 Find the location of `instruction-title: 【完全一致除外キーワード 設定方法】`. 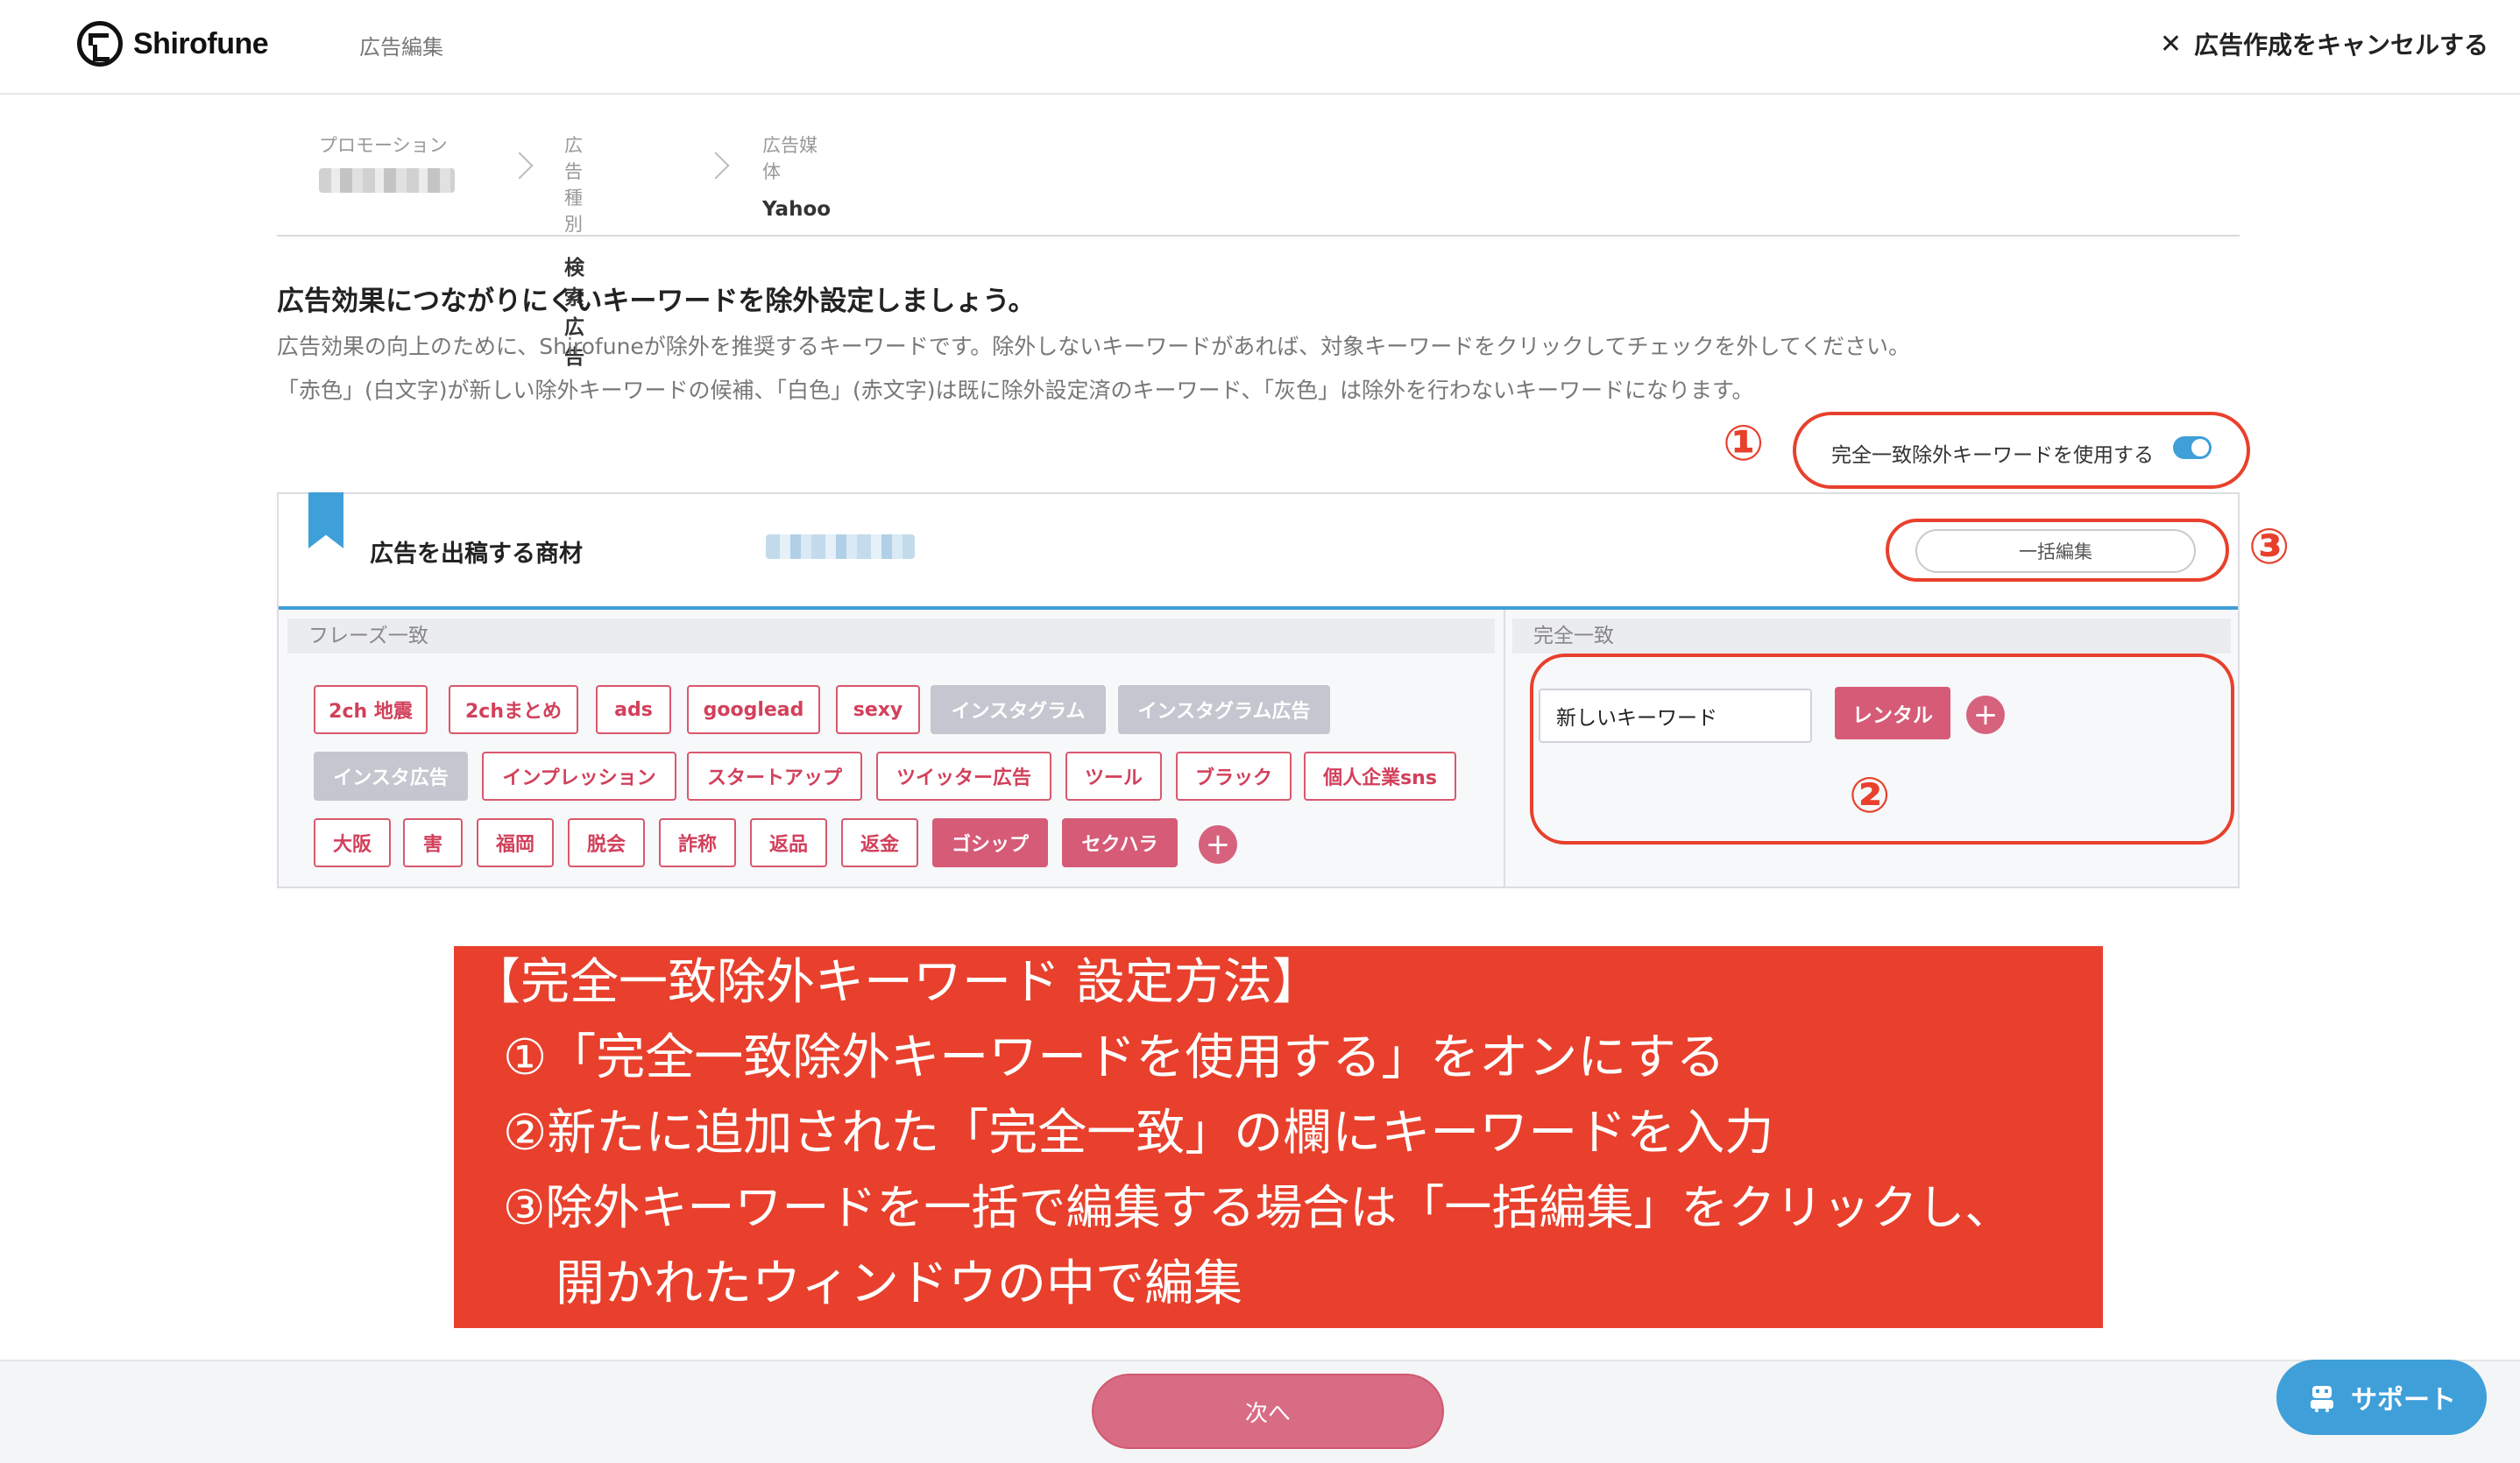

instruction-title: 【完全一致除外キーワード 設定方法】 is located at coordinates (896, 982).